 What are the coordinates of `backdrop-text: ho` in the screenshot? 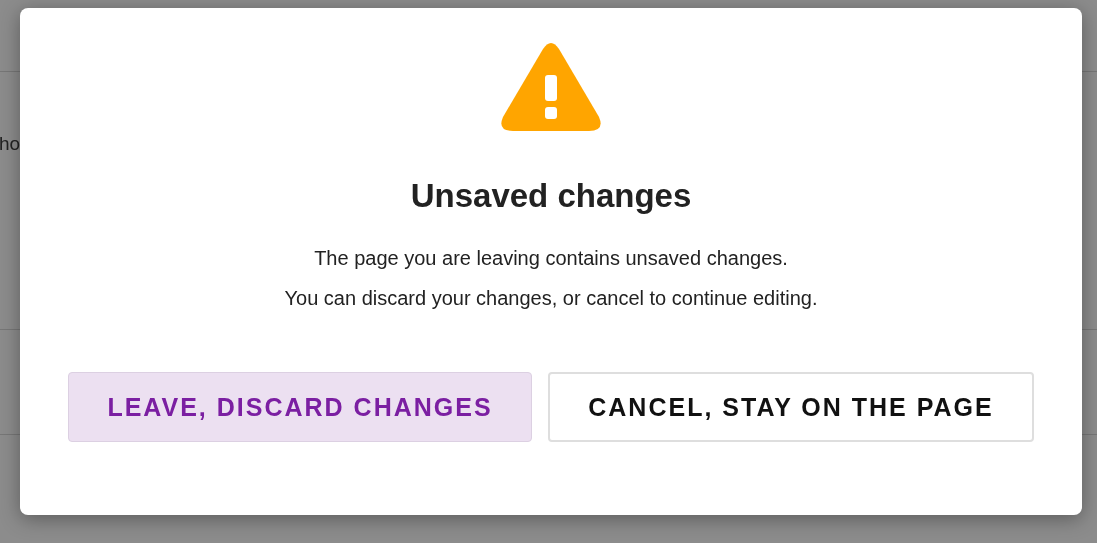 It's located at (10, 143).